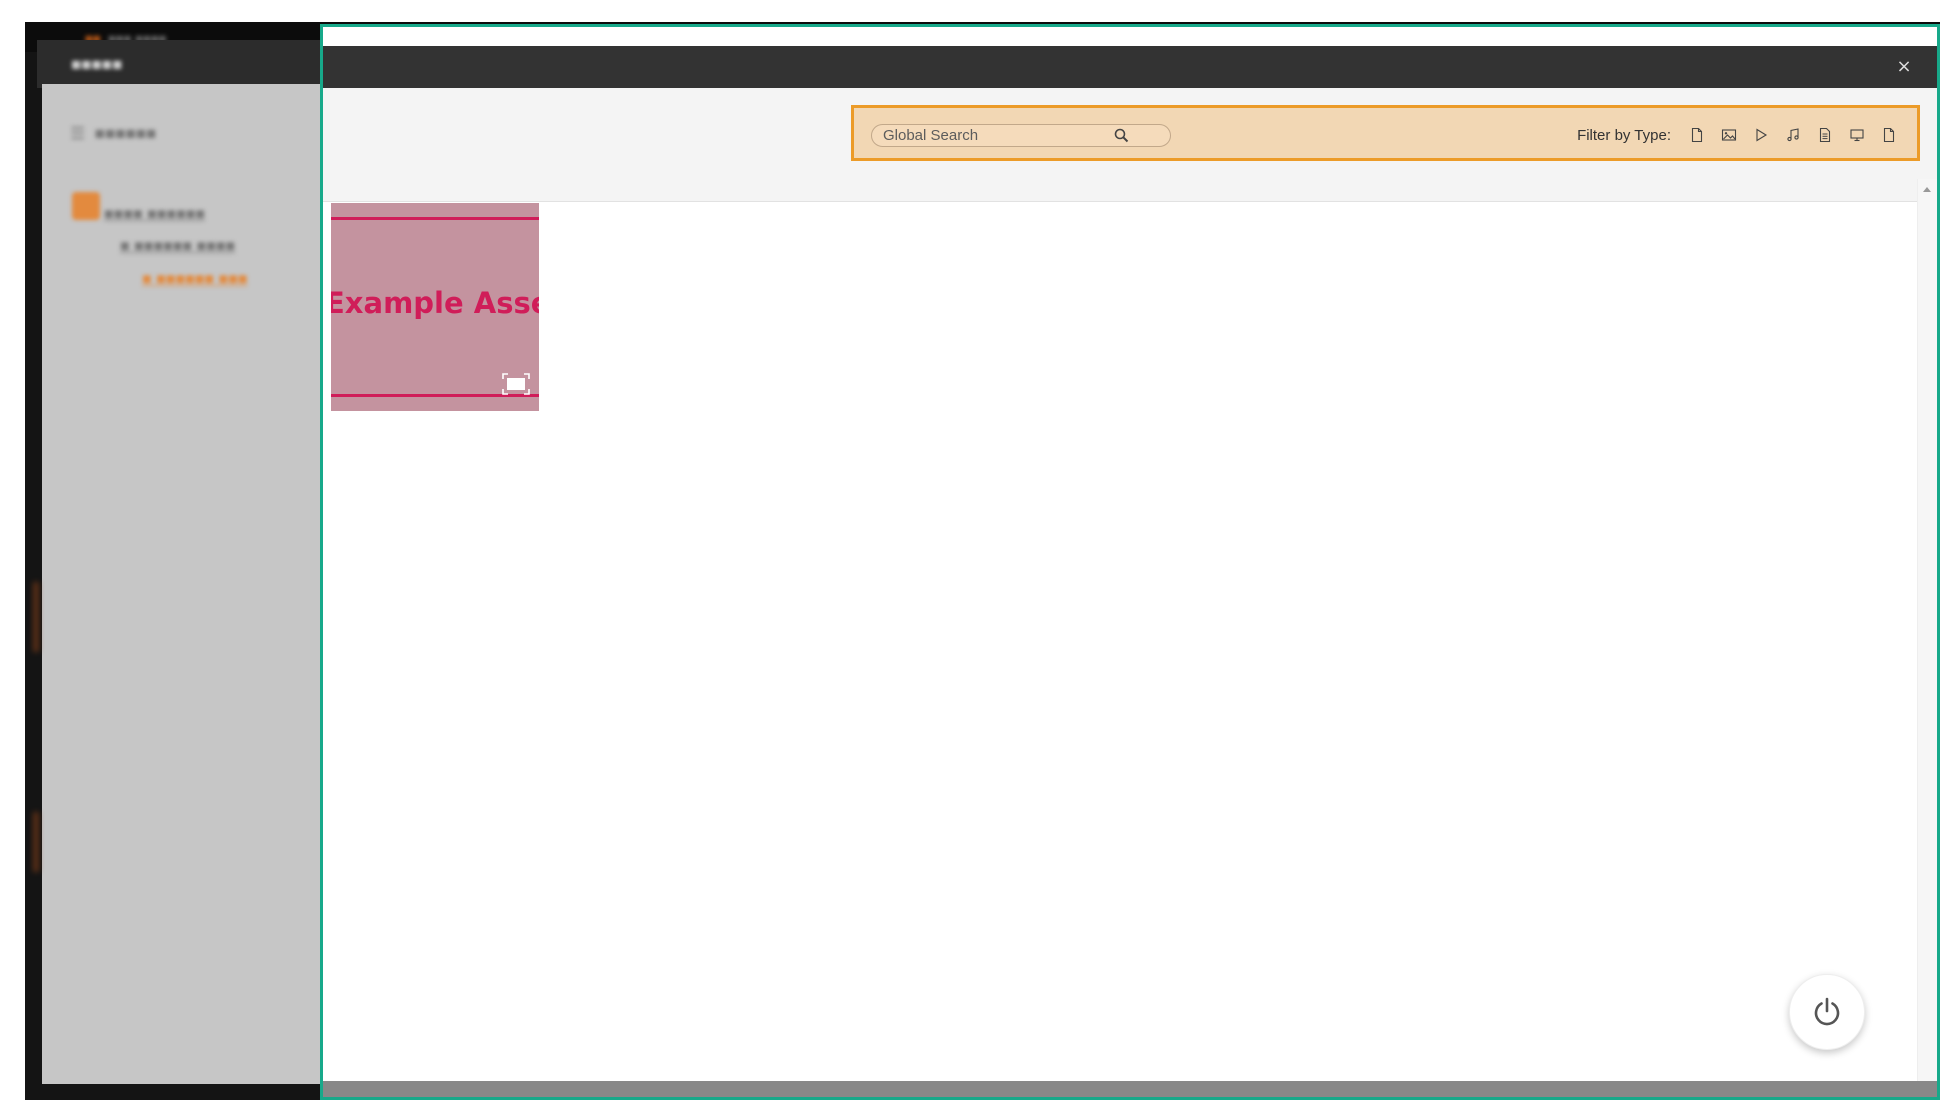  I want to click on filter-video-button, so click(1761, 135).